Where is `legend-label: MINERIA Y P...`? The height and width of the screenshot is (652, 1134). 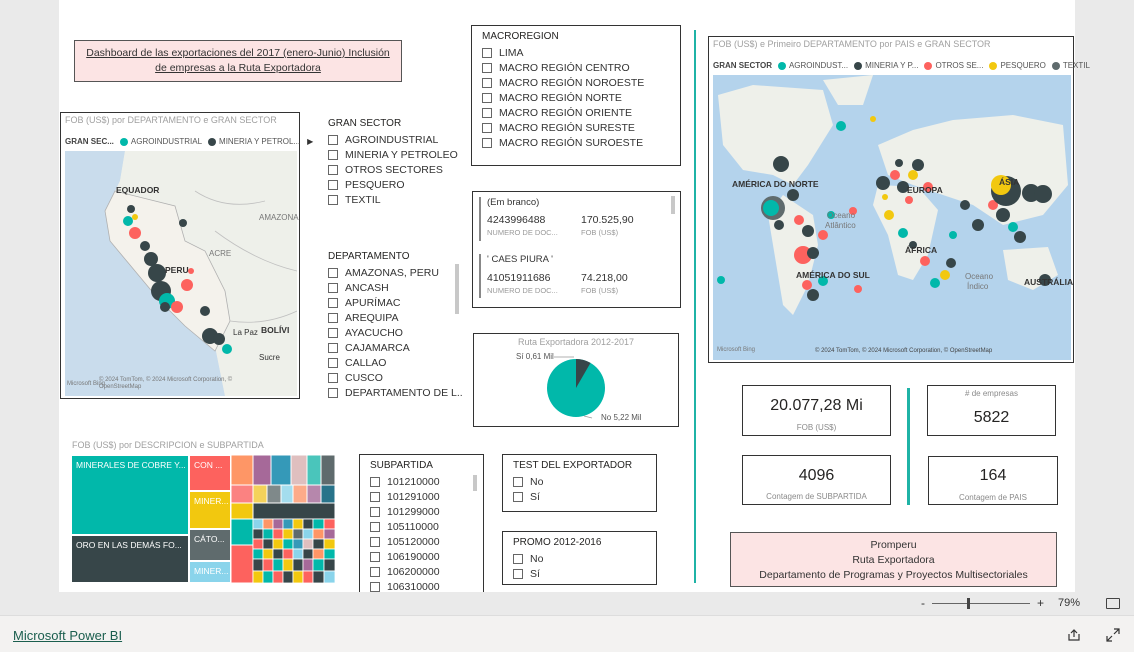
legend-label: MINERIA Y P... is located at coordinates (891, 65).